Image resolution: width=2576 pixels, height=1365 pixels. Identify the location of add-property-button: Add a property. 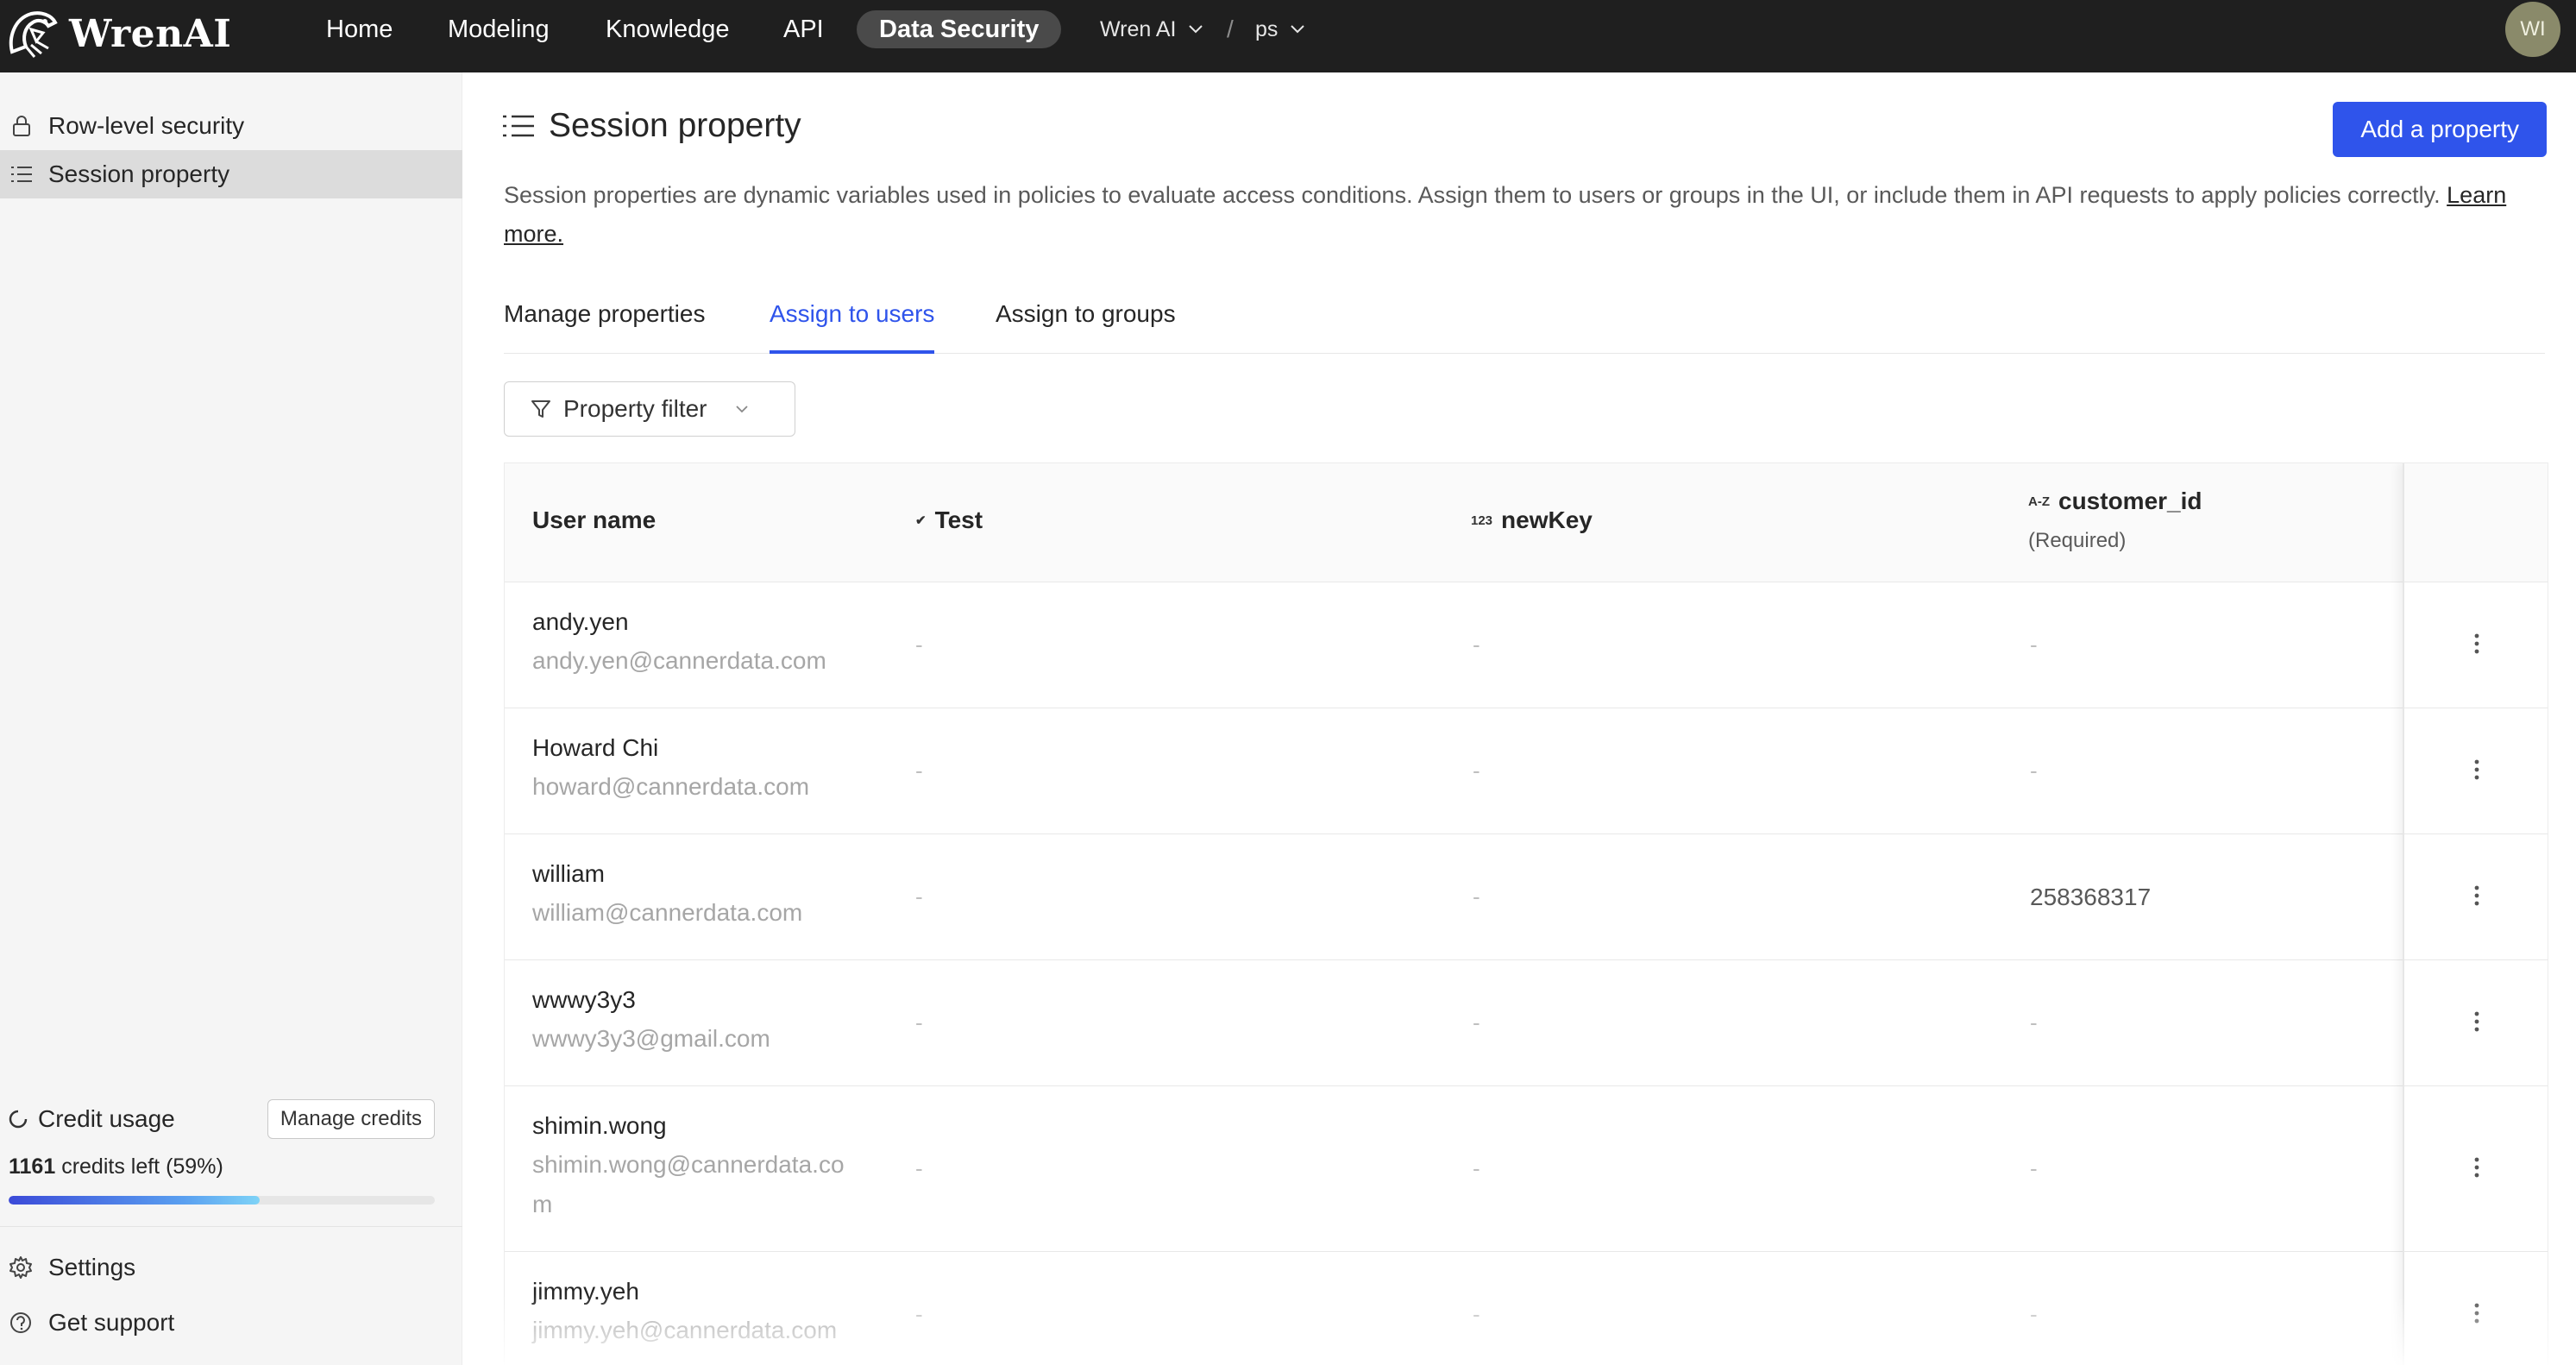
(2440, 129).